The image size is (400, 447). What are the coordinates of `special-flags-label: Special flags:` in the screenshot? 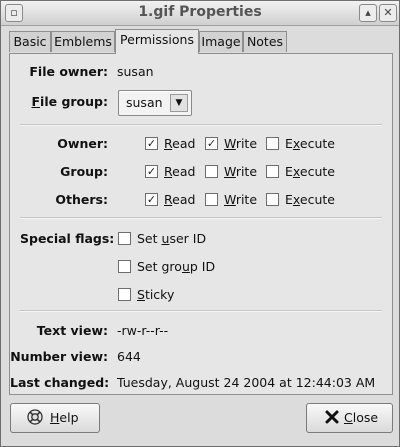 It's located at (67, 238).